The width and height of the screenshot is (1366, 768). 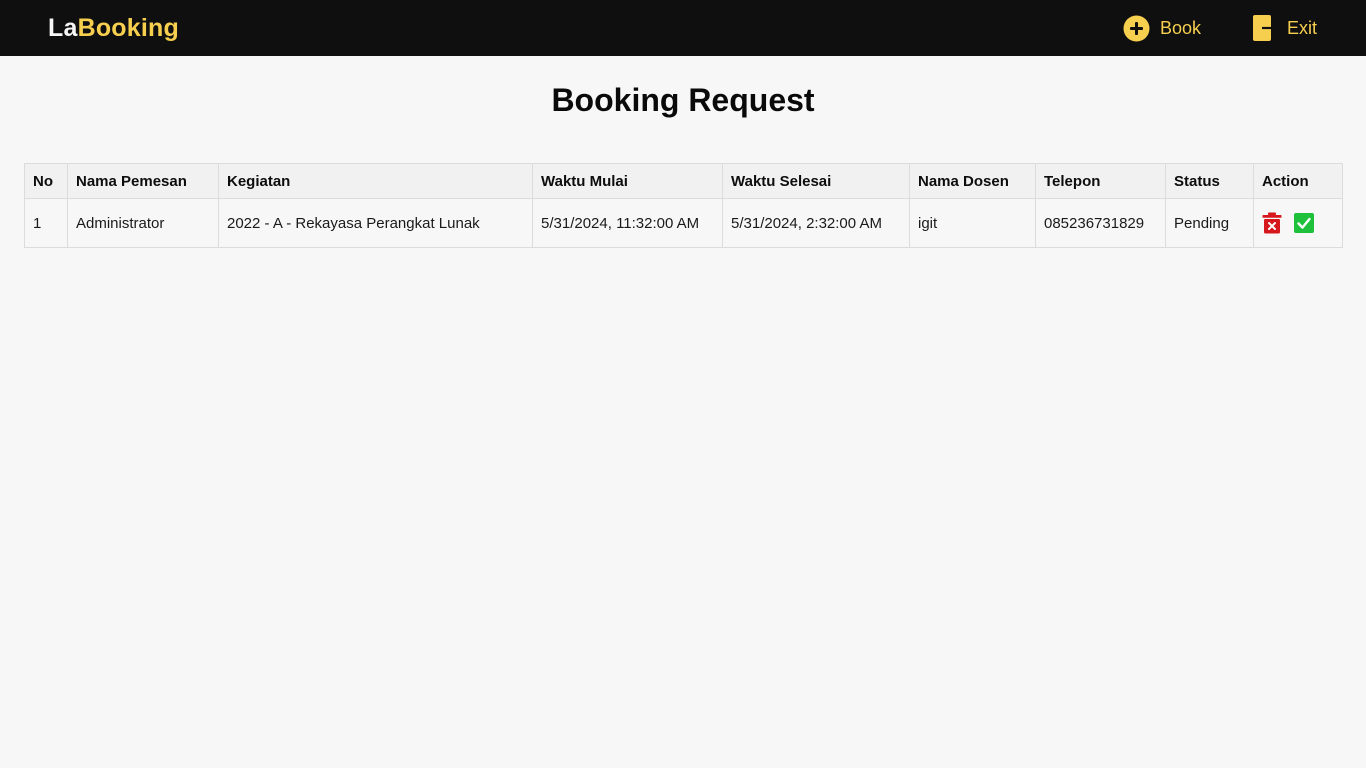 What do you see at coordinates (683, 100) in the screenshot?
I see `page-title: Booking Request` at bounding box center [683, 100].